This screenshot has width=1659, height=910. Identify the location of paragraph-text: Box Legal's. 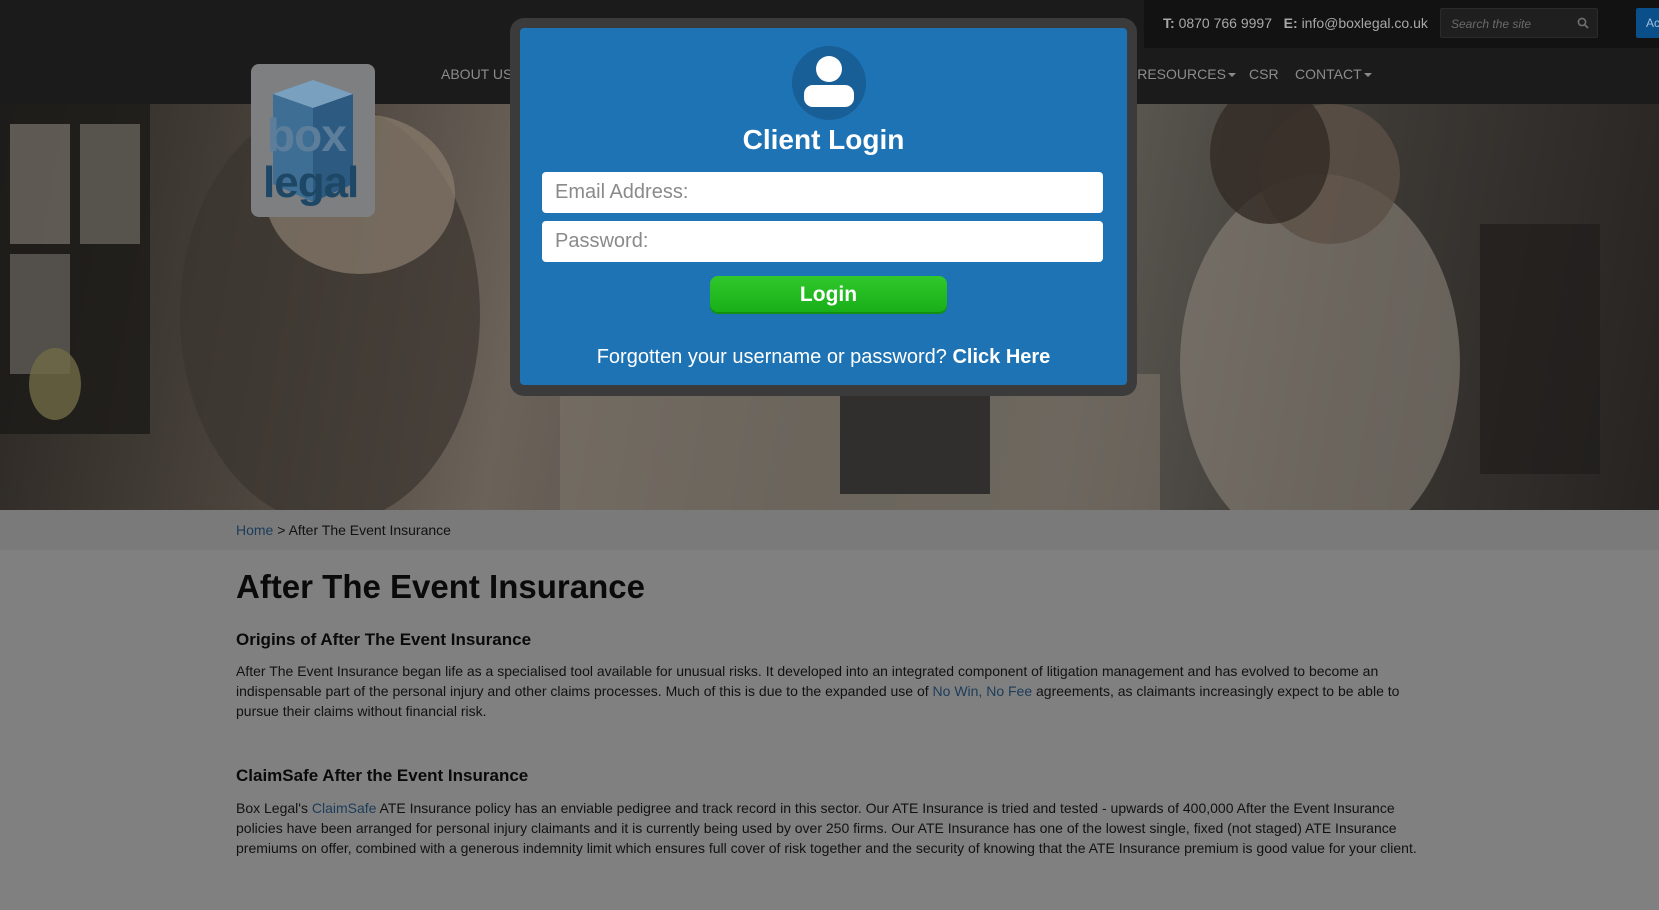
(274, 808).